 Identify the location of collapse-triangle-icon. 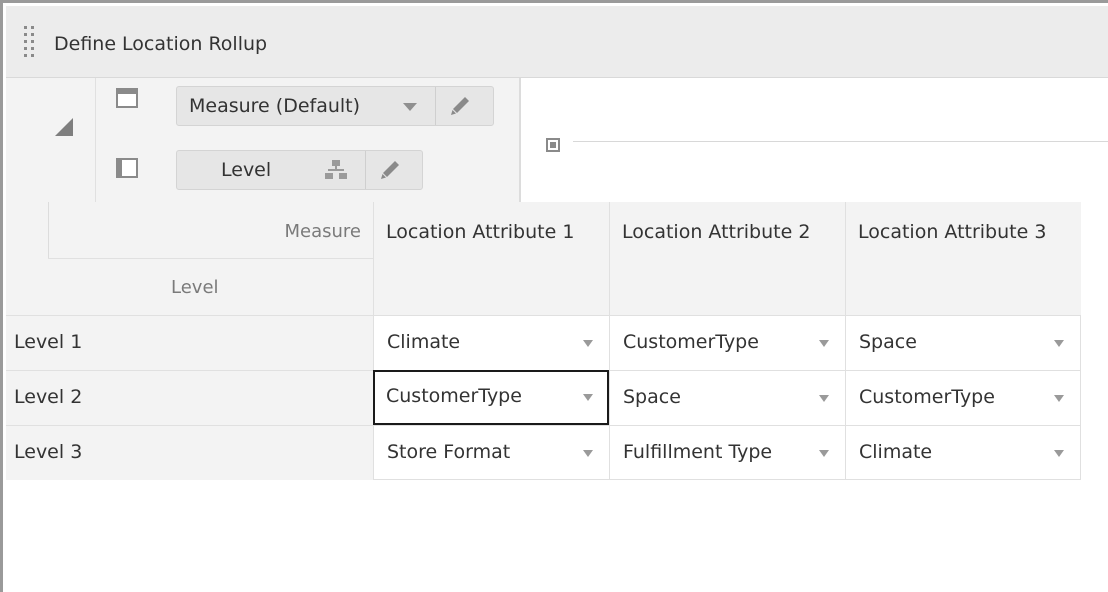
(64, 127).